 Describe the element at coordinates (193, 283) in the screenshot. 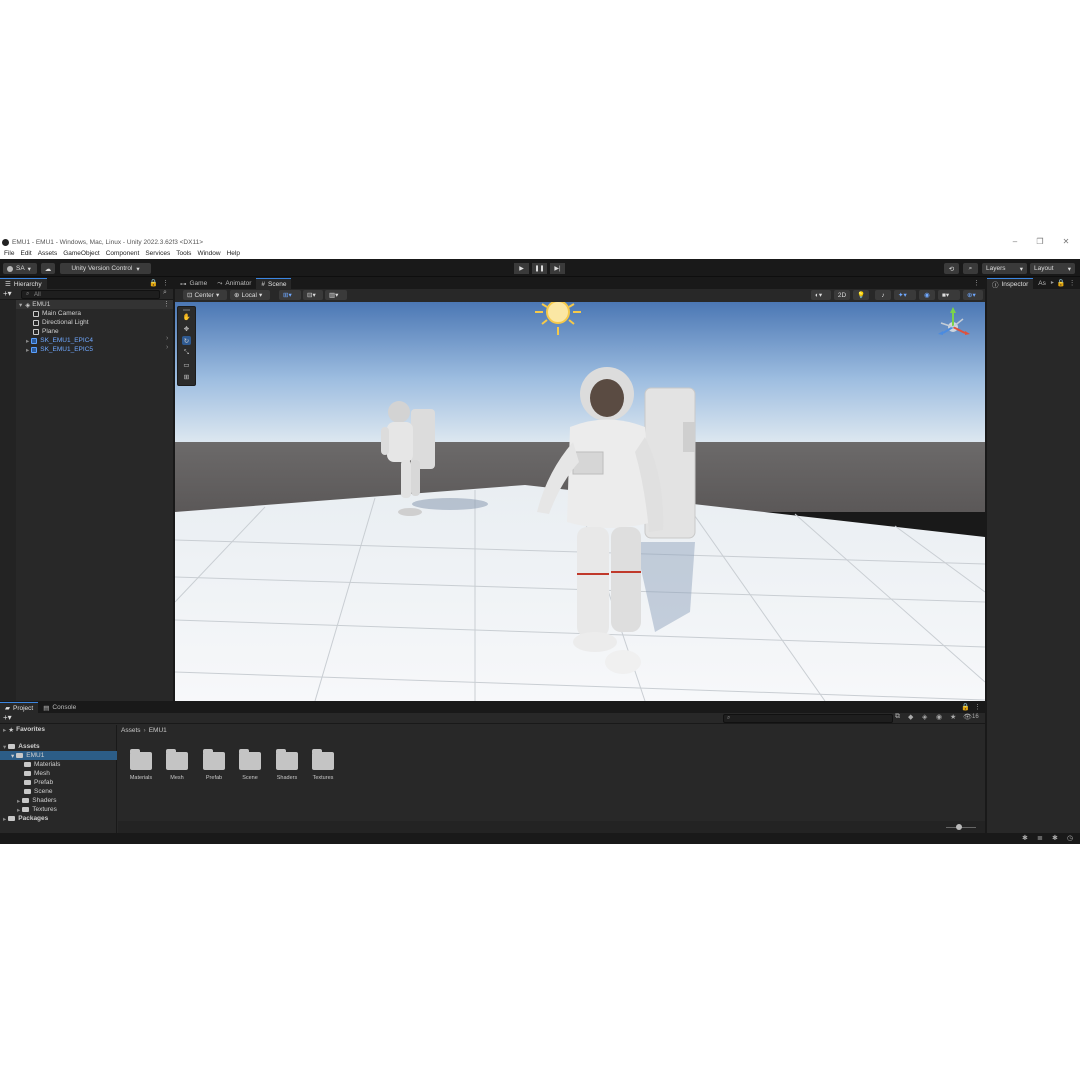

I see `tab-game: ⊶ Game` at that location.